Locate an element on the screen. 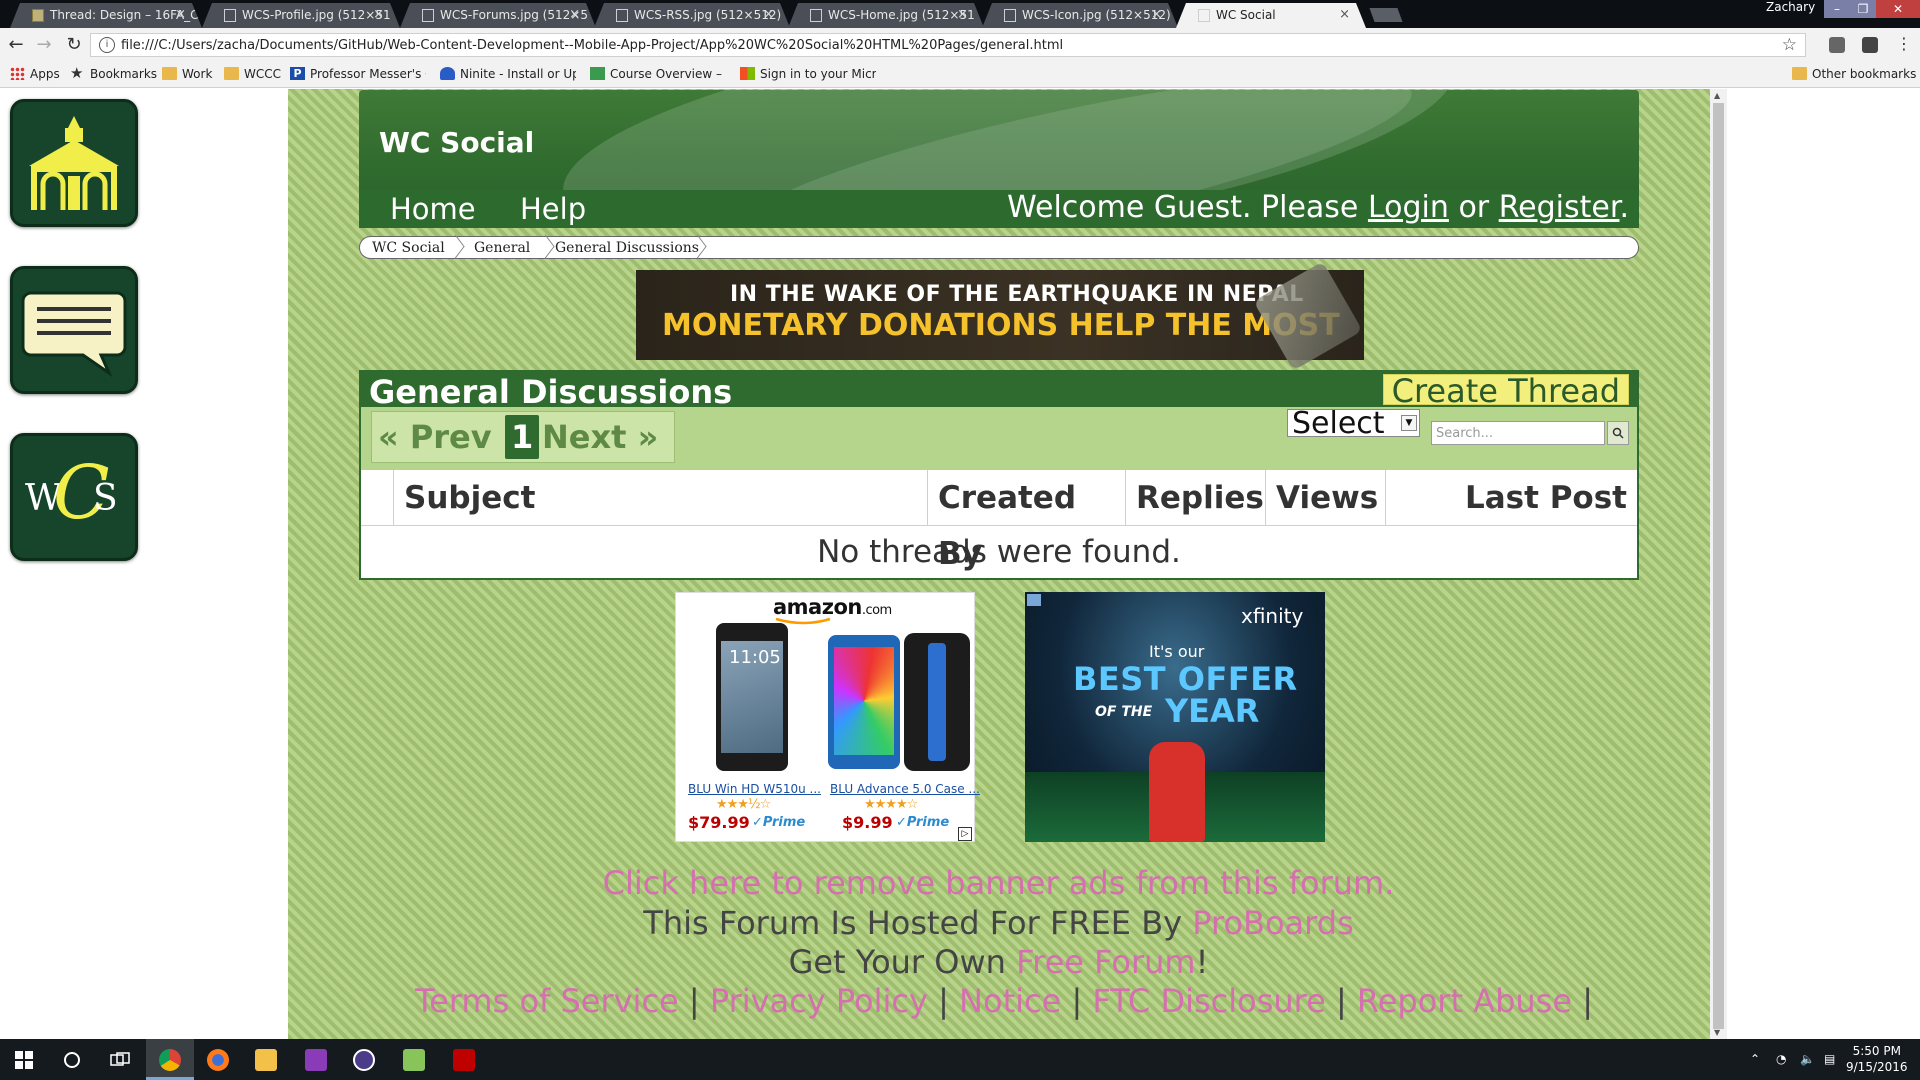 The image size is (1920, 1080). next-page-button: Next » is located at coordinates (600, 437).